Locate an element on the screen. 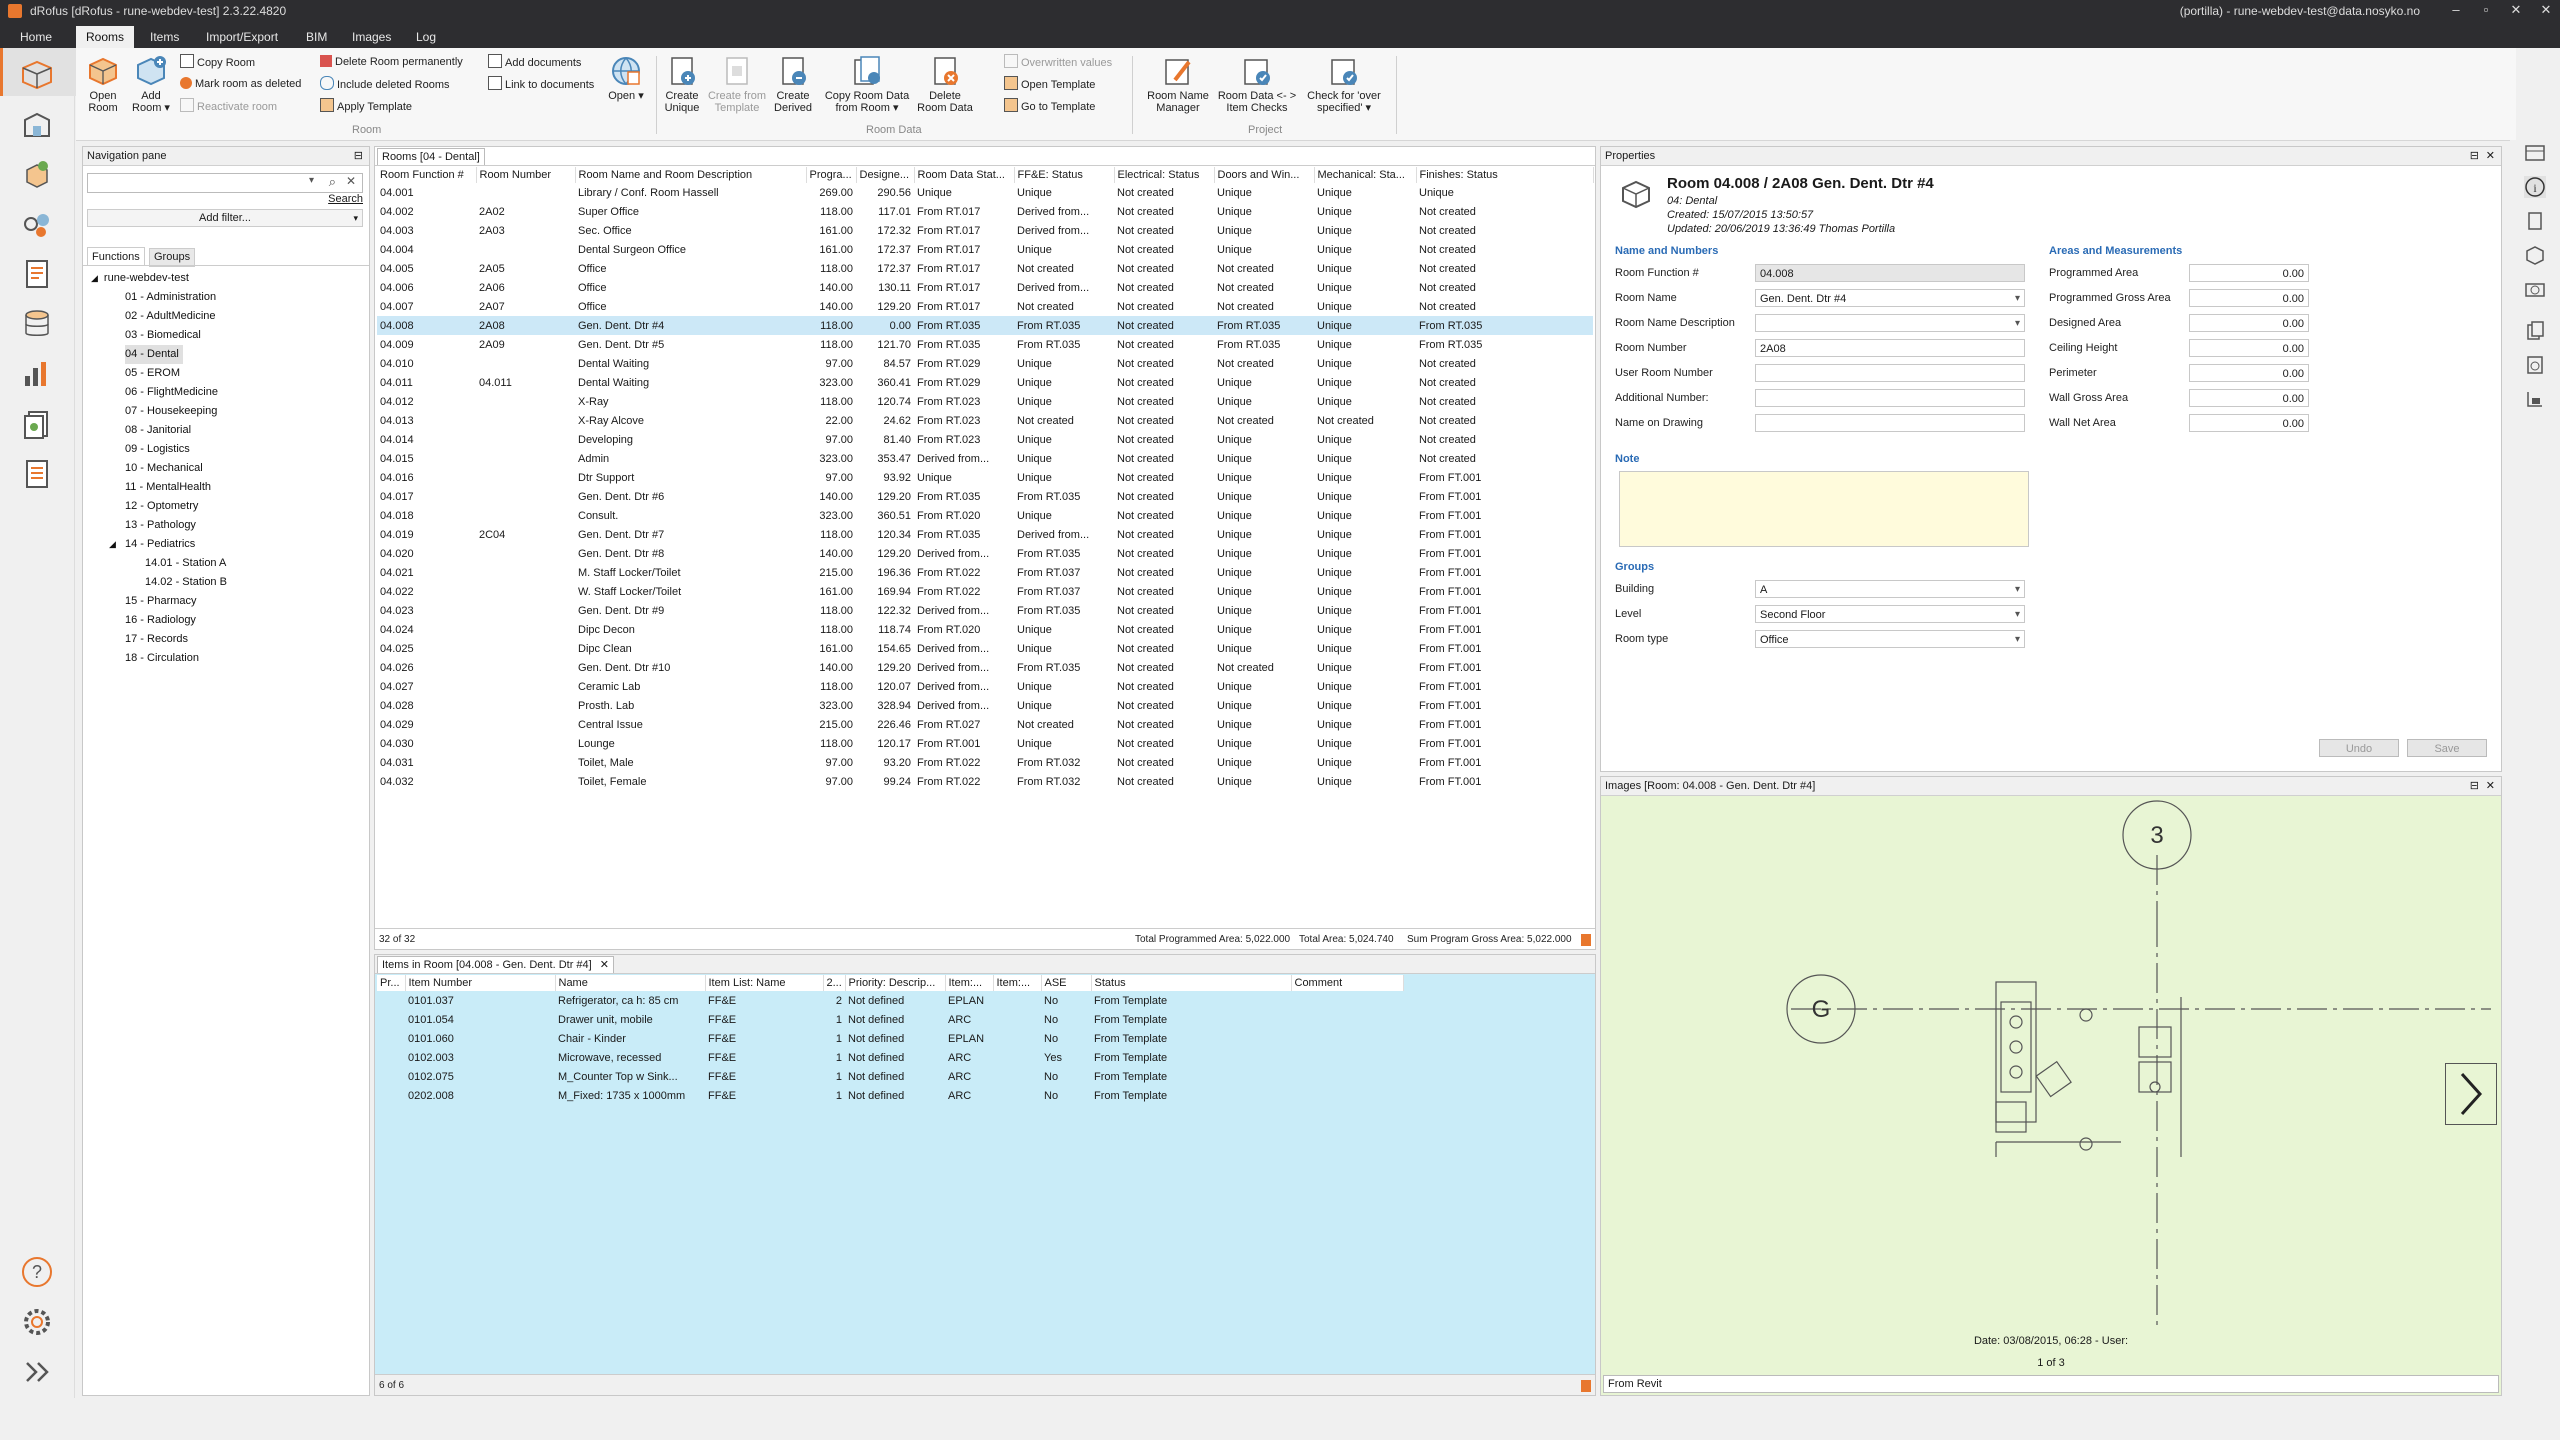 The image size is (2560, 1440). add-filter-button: Add filter... ▾ is located at coordinates (225, 218).